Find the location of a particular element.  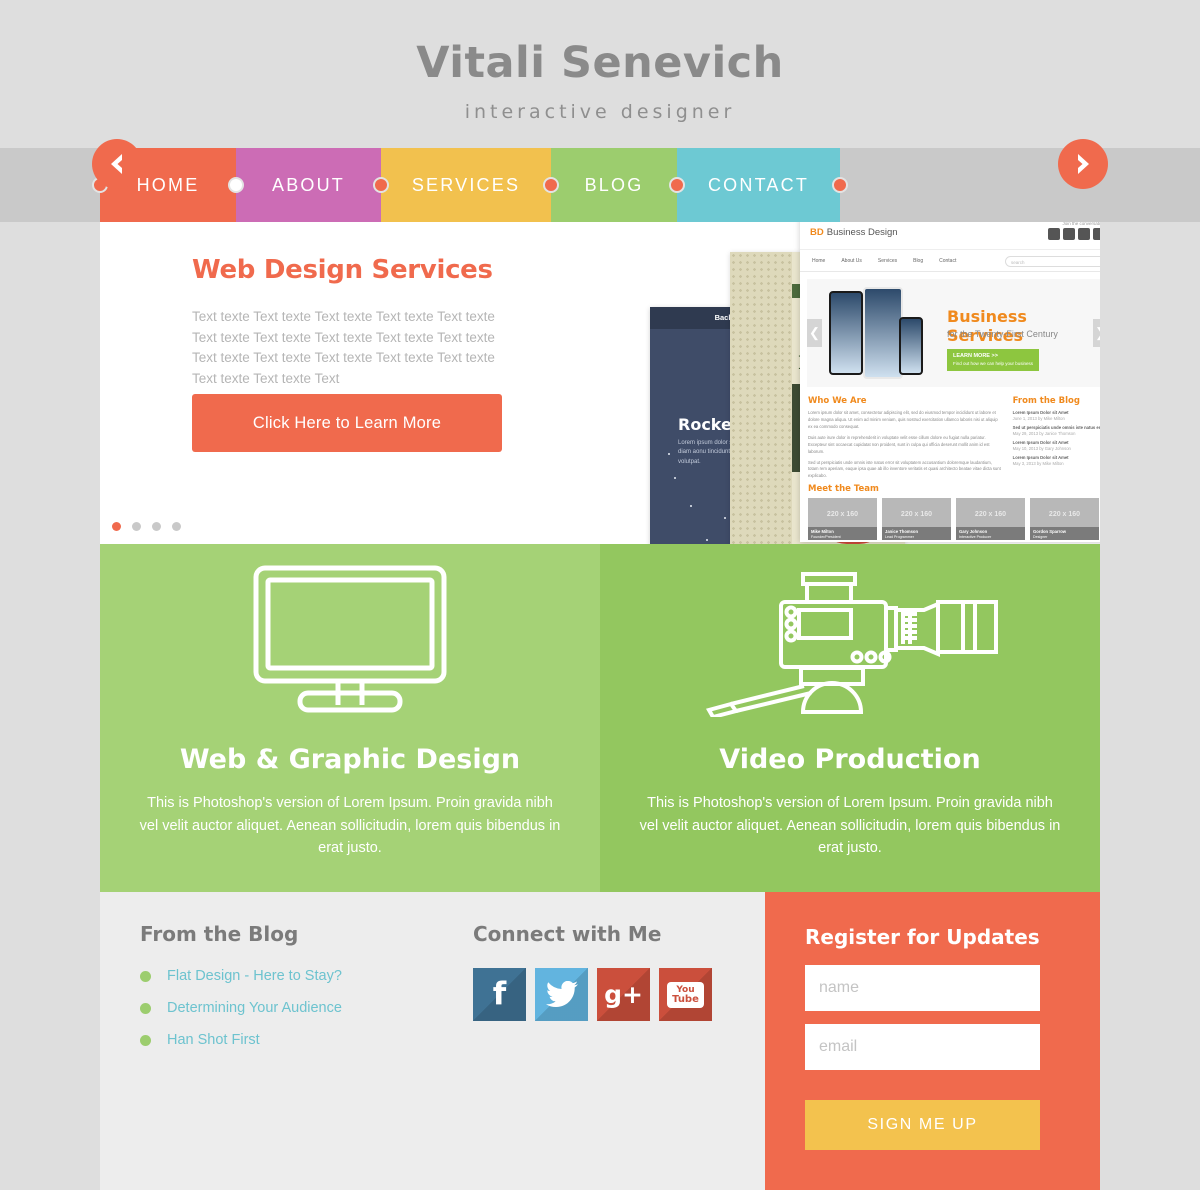

nav-label: BLOG is located at coordinates (614, 184).